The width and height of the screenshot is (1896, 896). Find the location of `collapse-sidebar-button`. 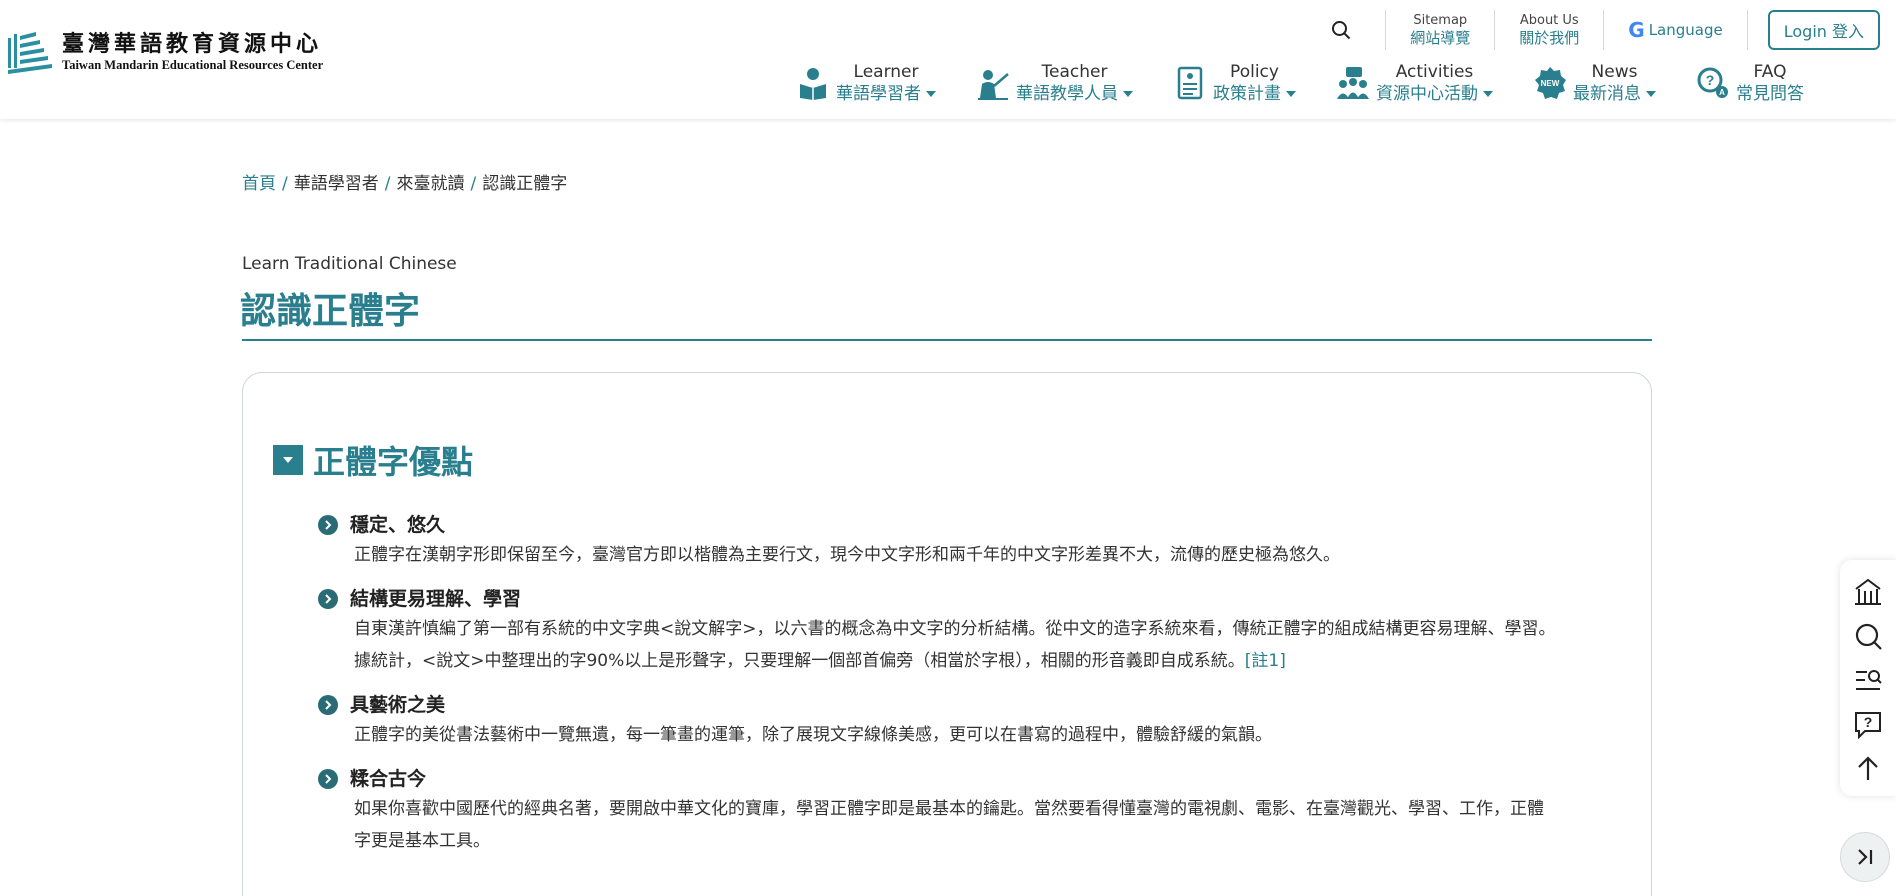

collapse-sidebar-button is located at coordinates (1865, 857).